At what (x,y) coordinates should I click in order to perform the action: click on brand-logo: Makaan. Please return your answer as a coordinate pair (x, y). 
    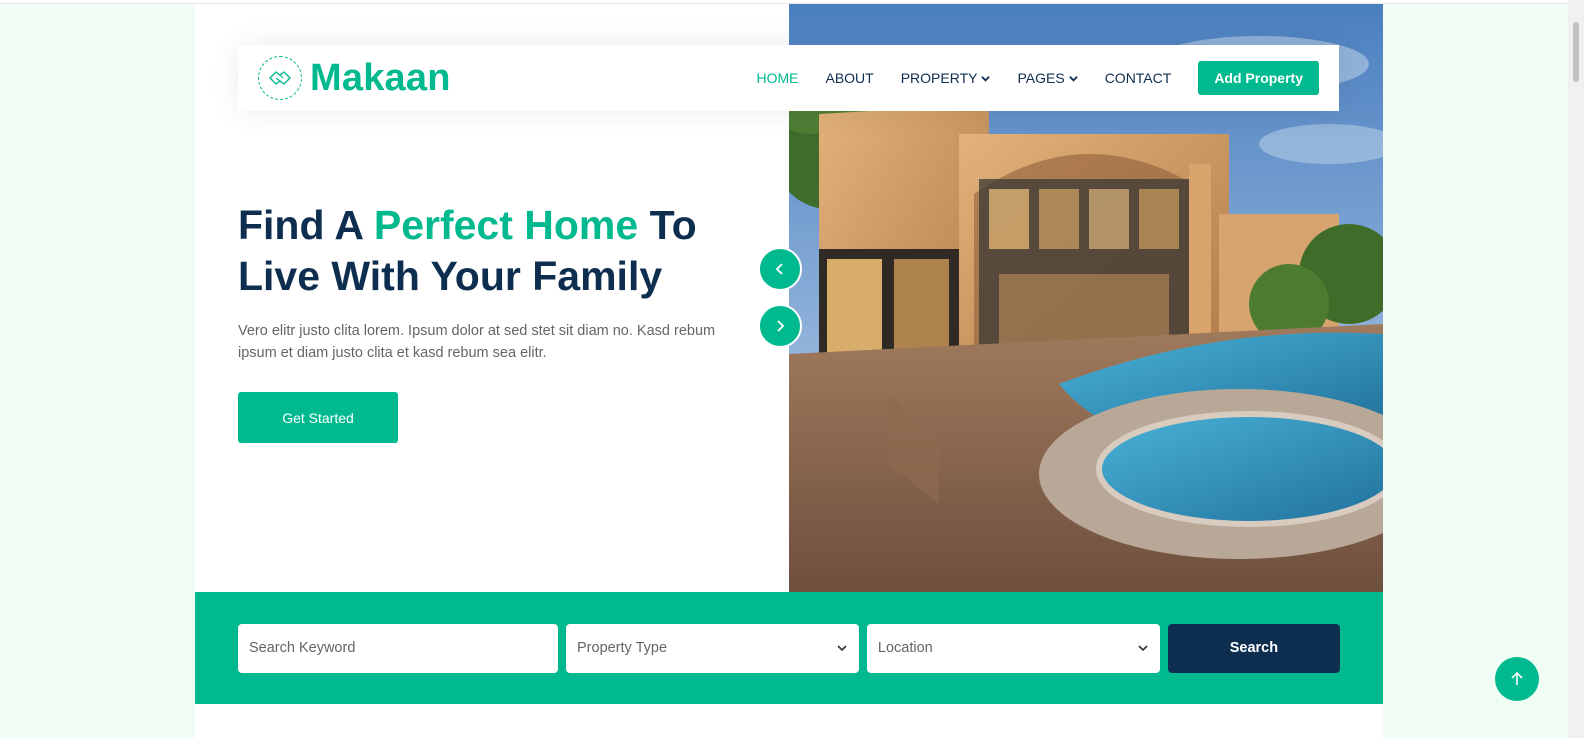
    Looking at the image, I should click on (354, 78).